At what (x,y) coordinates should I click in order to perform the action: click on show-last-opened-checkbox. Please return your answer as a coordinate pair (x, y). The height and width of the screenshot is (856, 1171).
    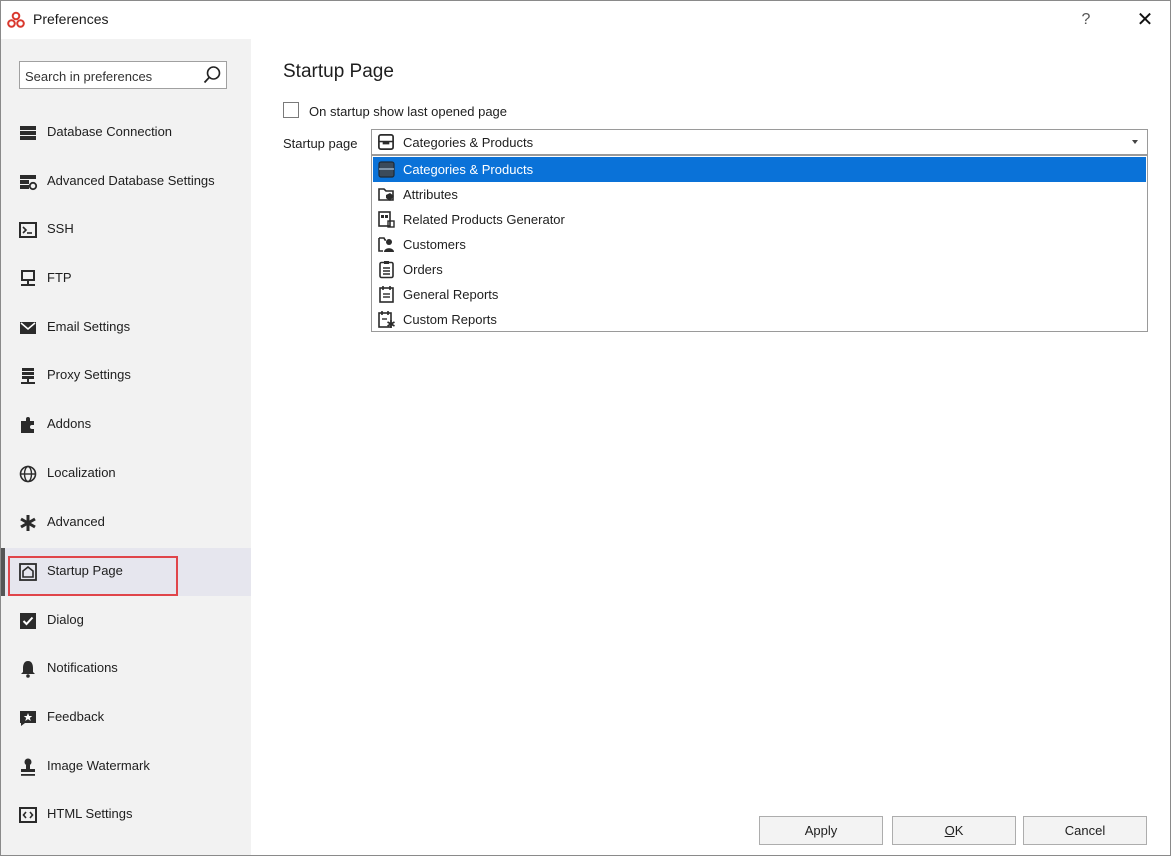
    Looking at the image, I should click on (291, 110).